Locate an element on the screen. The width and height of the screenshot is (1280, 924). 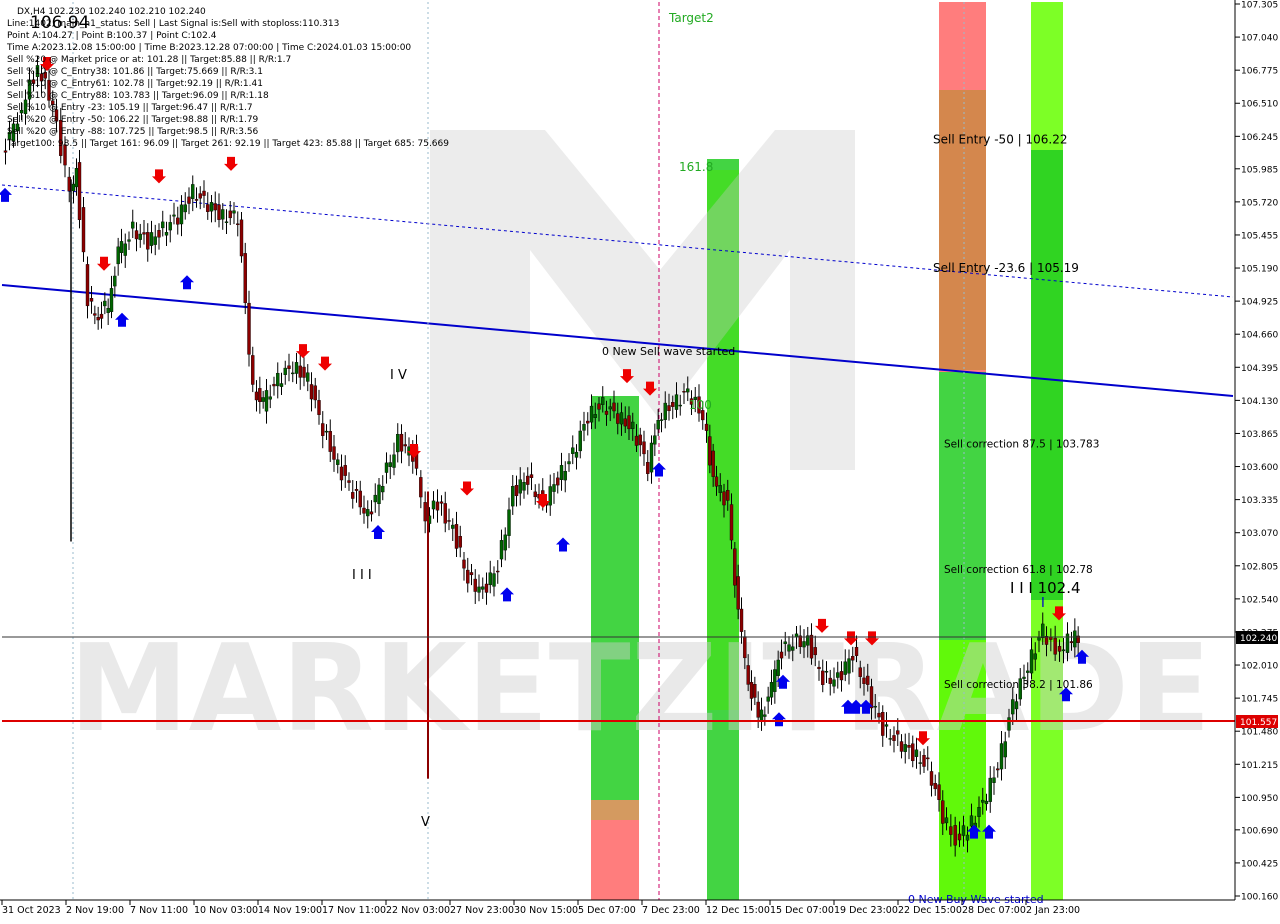
x-tick-label: 2 Nov 19:00 is located at coordinates (95, 910).